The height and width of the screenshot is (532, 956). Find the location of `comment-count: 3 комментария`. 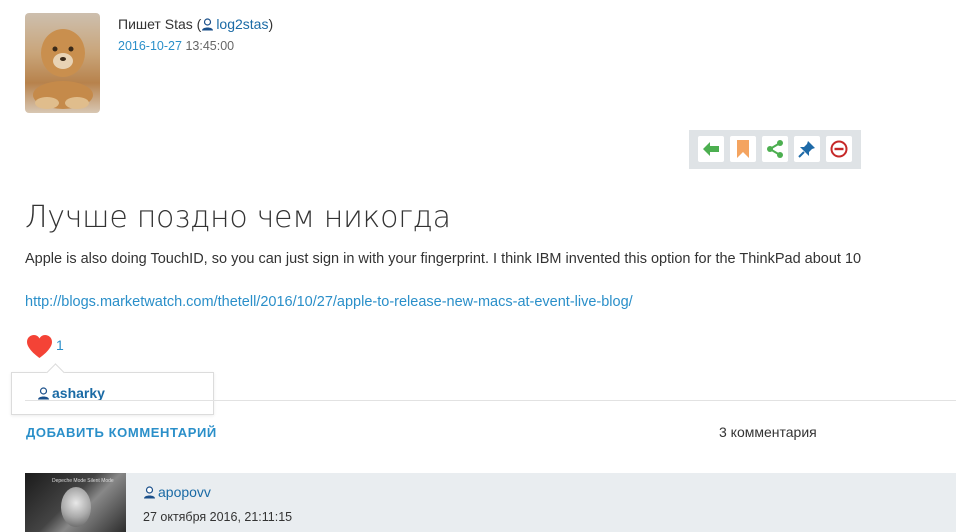

comment-count: 3 комментария is located at coordinates (768, 432).